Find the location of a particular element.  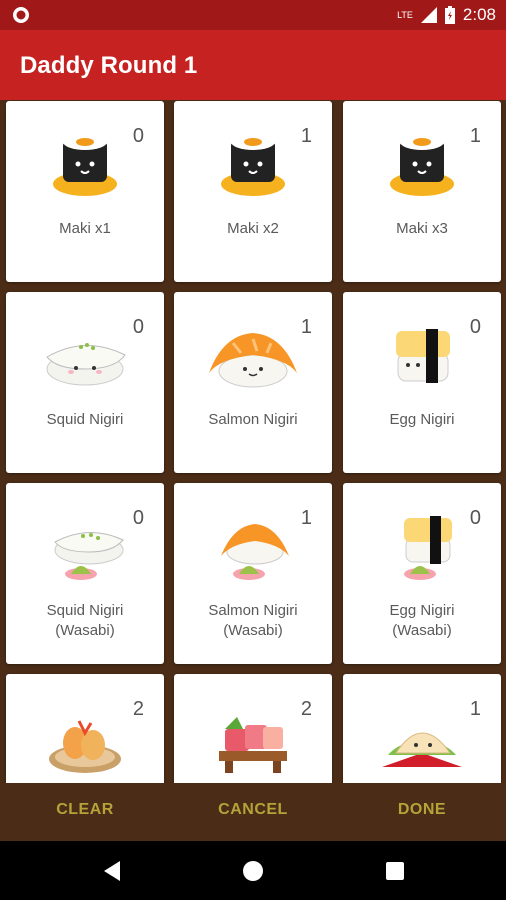

card-maki-x1: 0 Maki x1 is located at coordinates (85, 191).